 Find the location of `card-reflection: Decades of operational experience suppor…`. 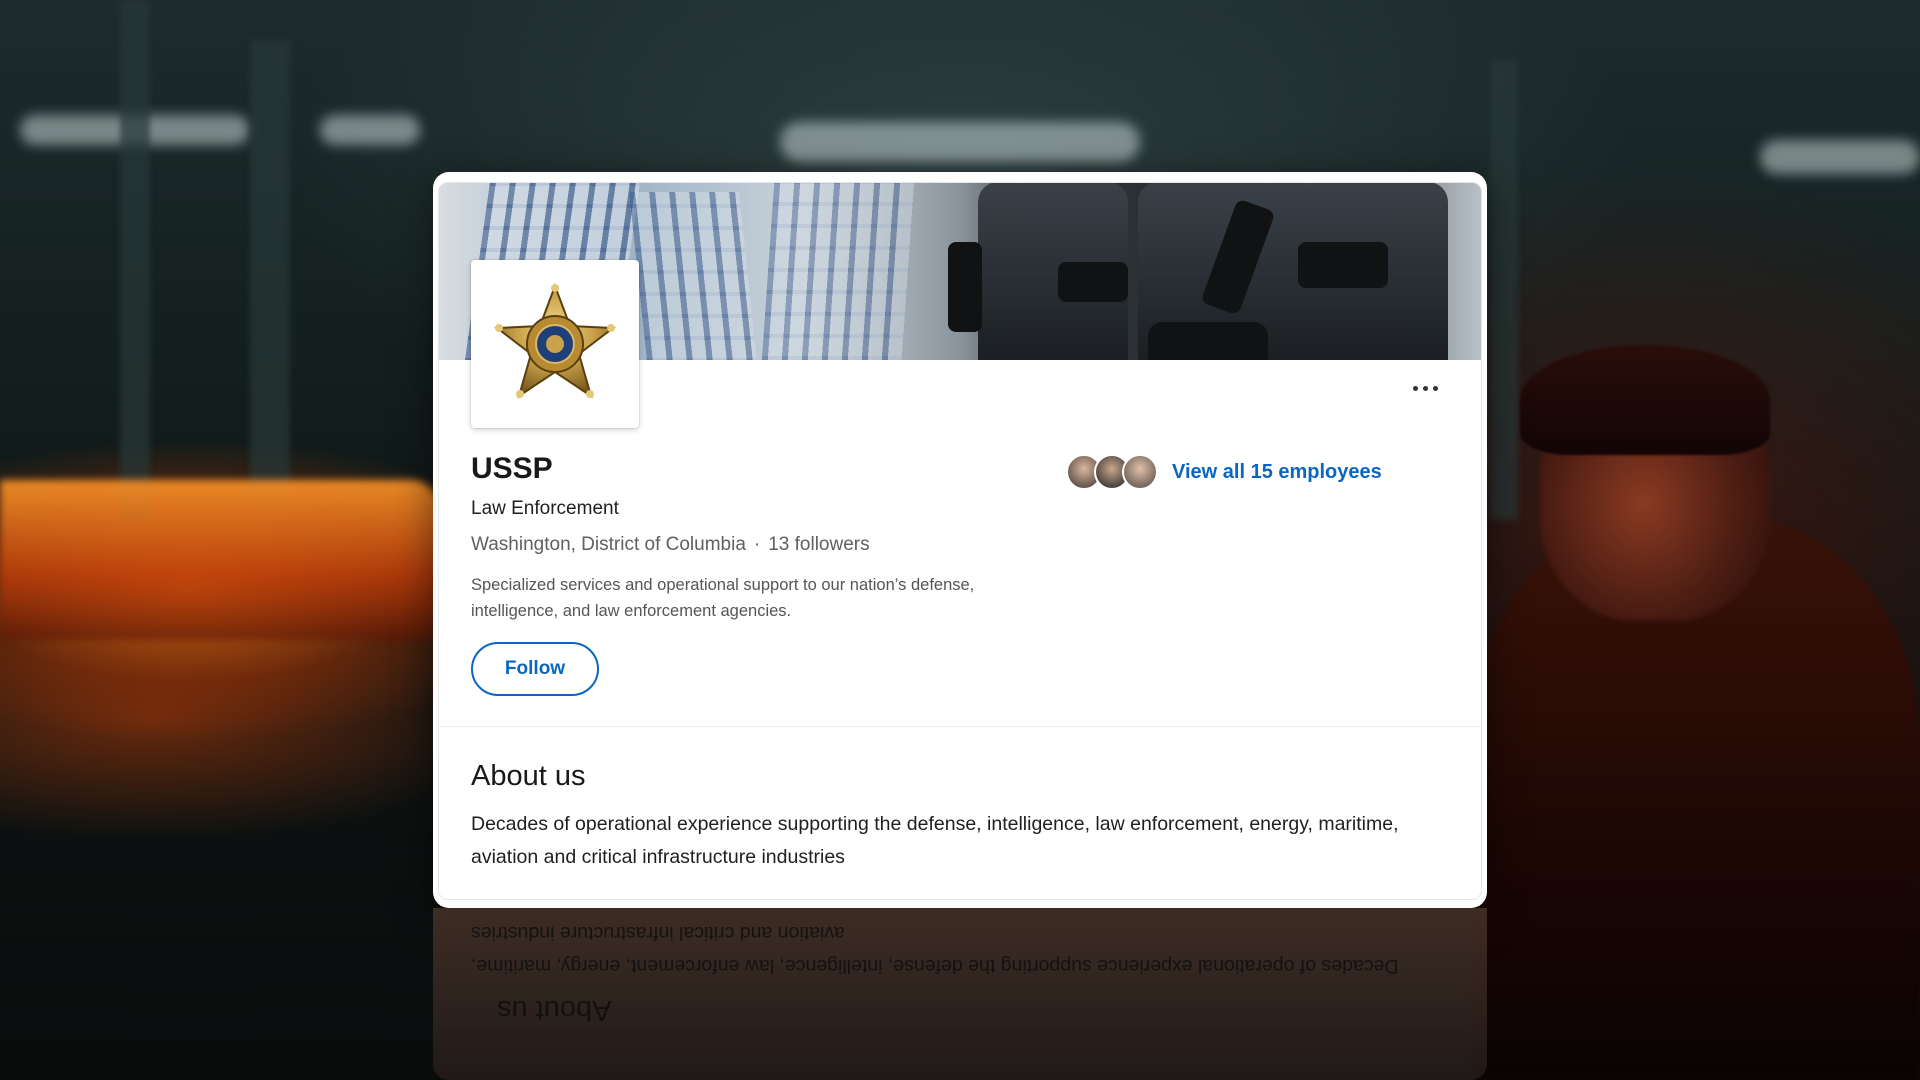

card-reflection: Decades of operational experience suppor… is located at coordinates (960, 994).